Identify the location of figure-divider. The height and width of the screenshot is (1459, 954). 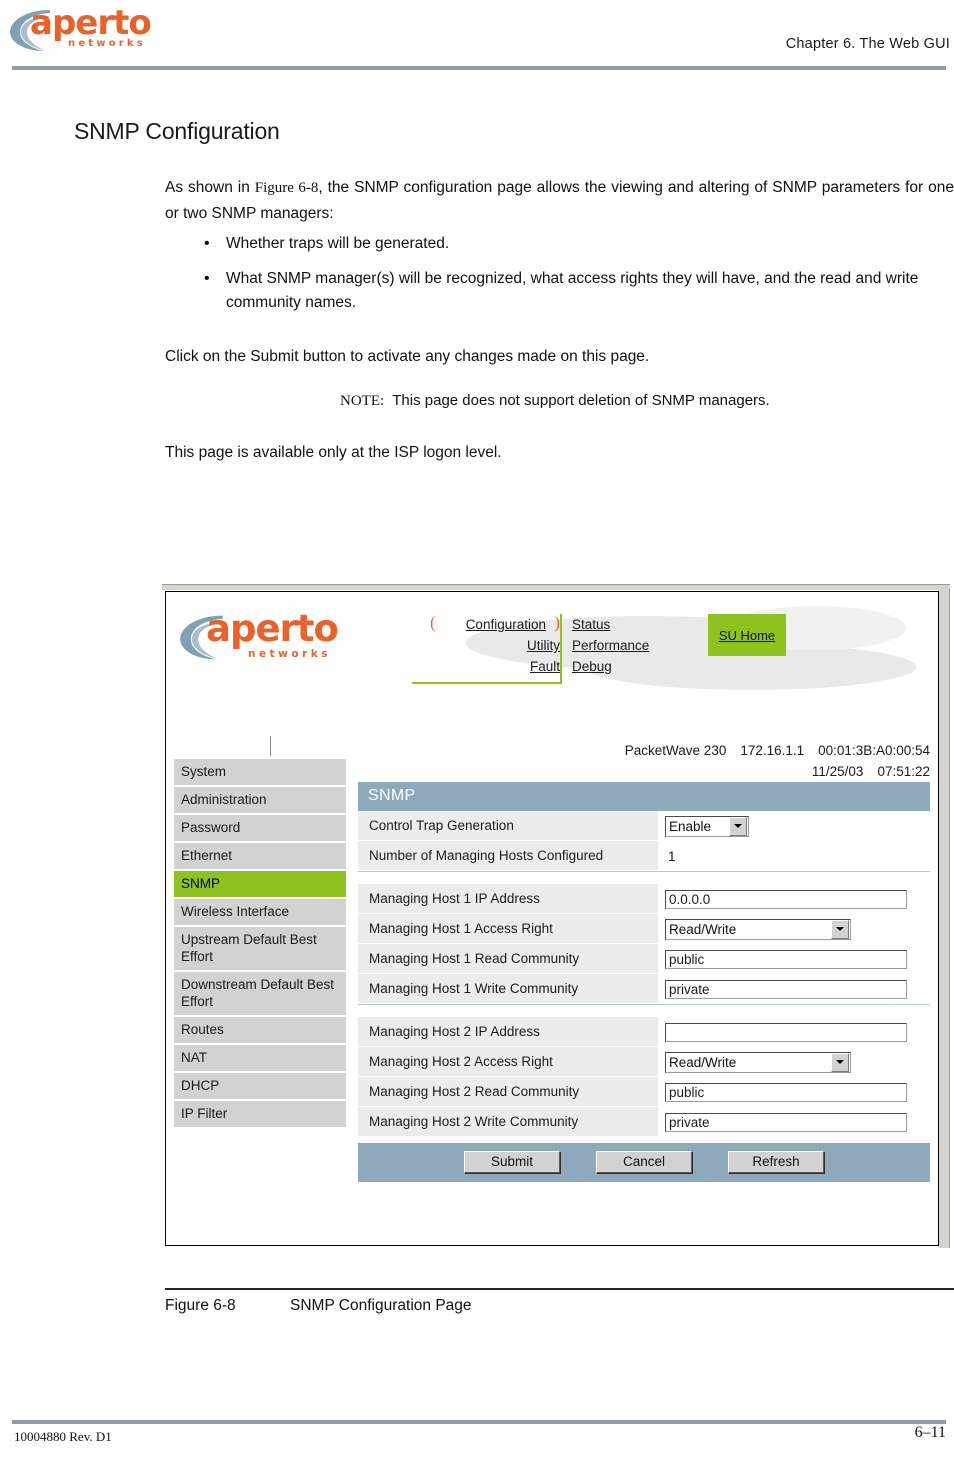
(559, 1289).